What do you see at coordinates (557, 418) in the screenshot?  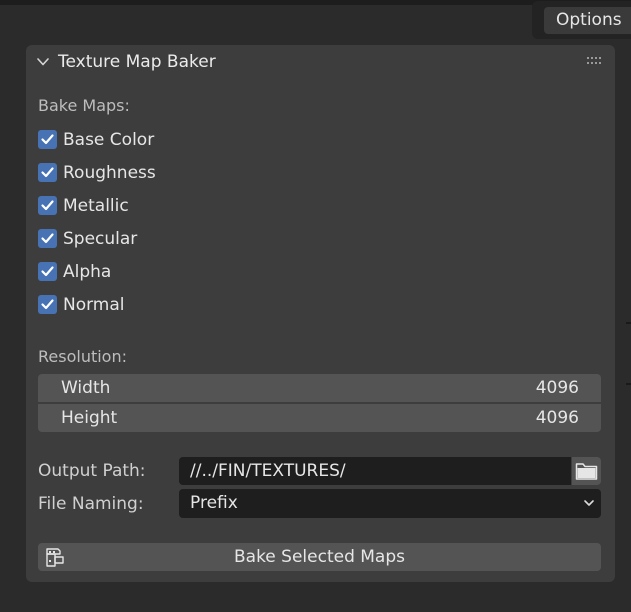 I see `height-value: 4096` at bounding box center [557, 418].